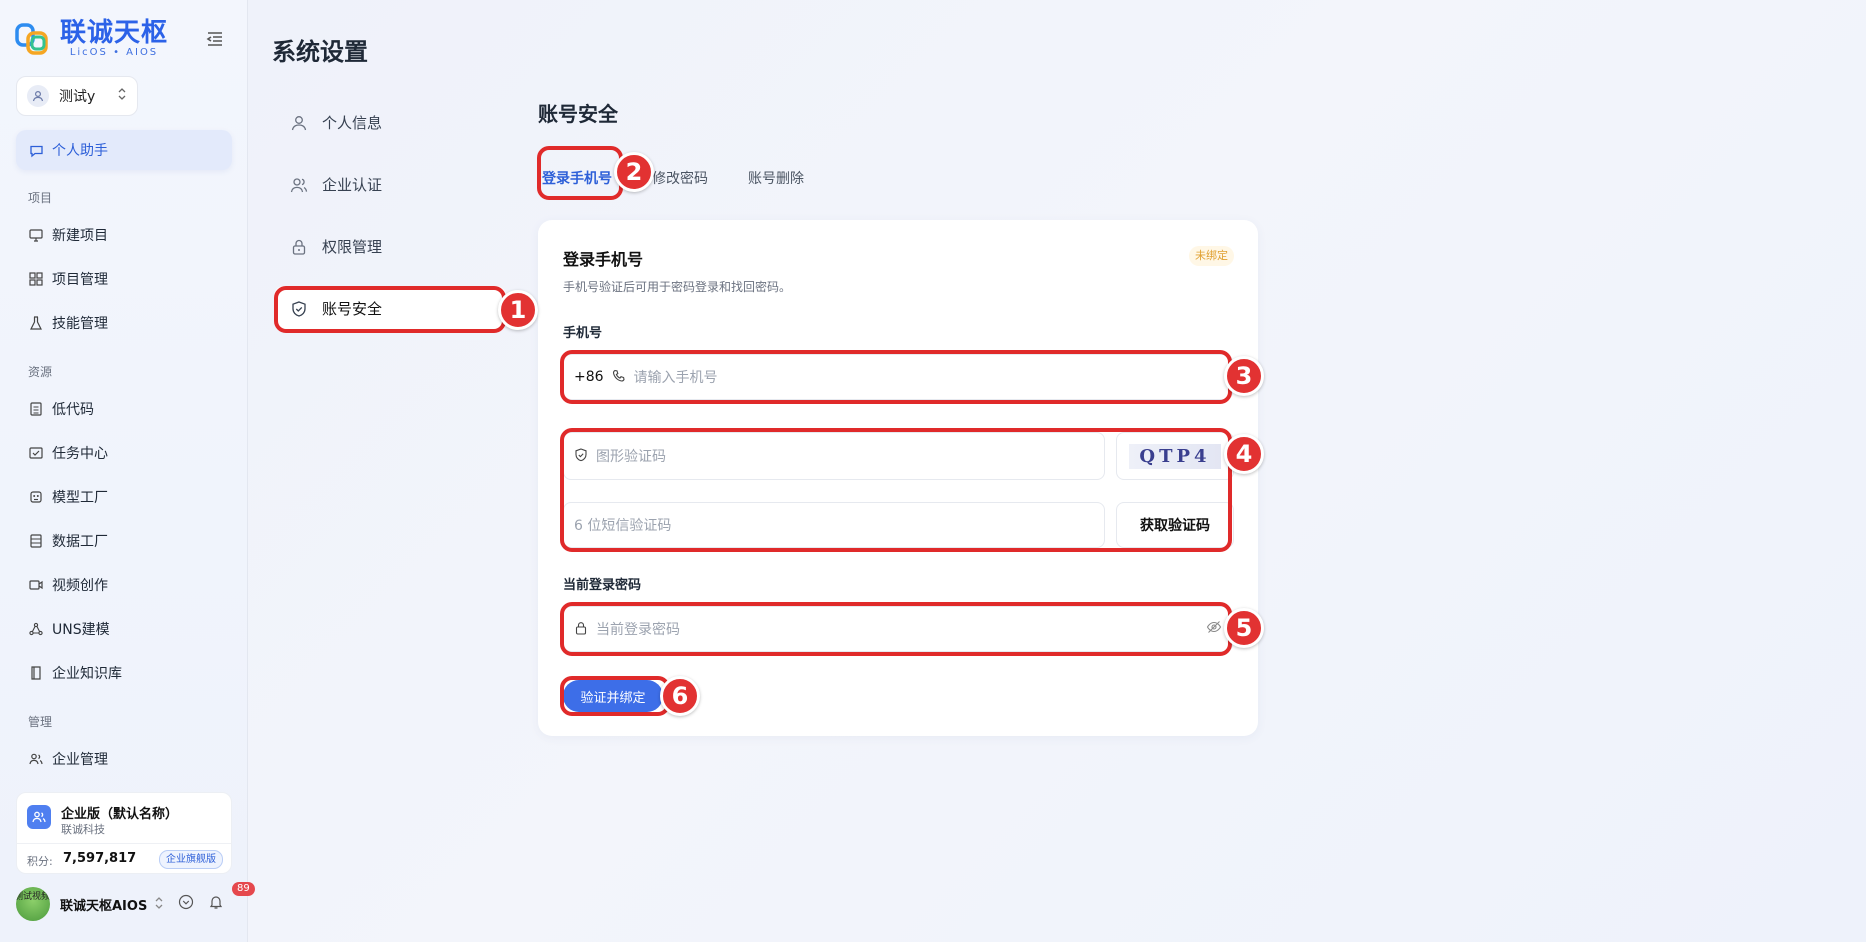  What do you see at coordinates (114, 52) in the screenshot?
I see `logo-subtitle: LicOS • AIOS` at bounding box center [114, 52].